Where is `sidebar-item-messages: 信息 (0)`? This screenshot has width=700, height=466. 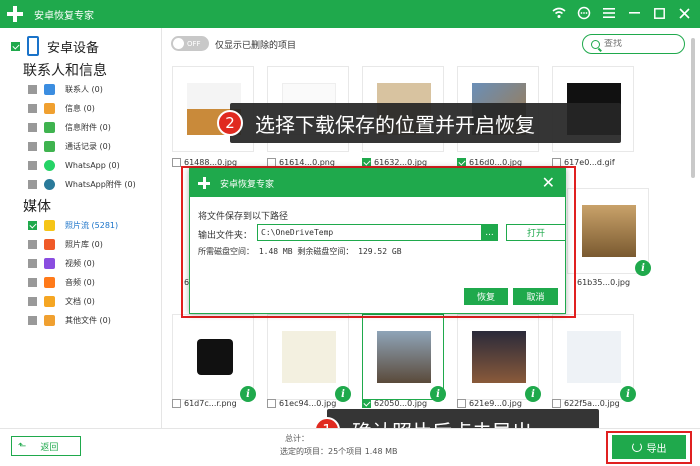
sidebar-item-messages: 信息 (0) is located at coordinates (61, 108).